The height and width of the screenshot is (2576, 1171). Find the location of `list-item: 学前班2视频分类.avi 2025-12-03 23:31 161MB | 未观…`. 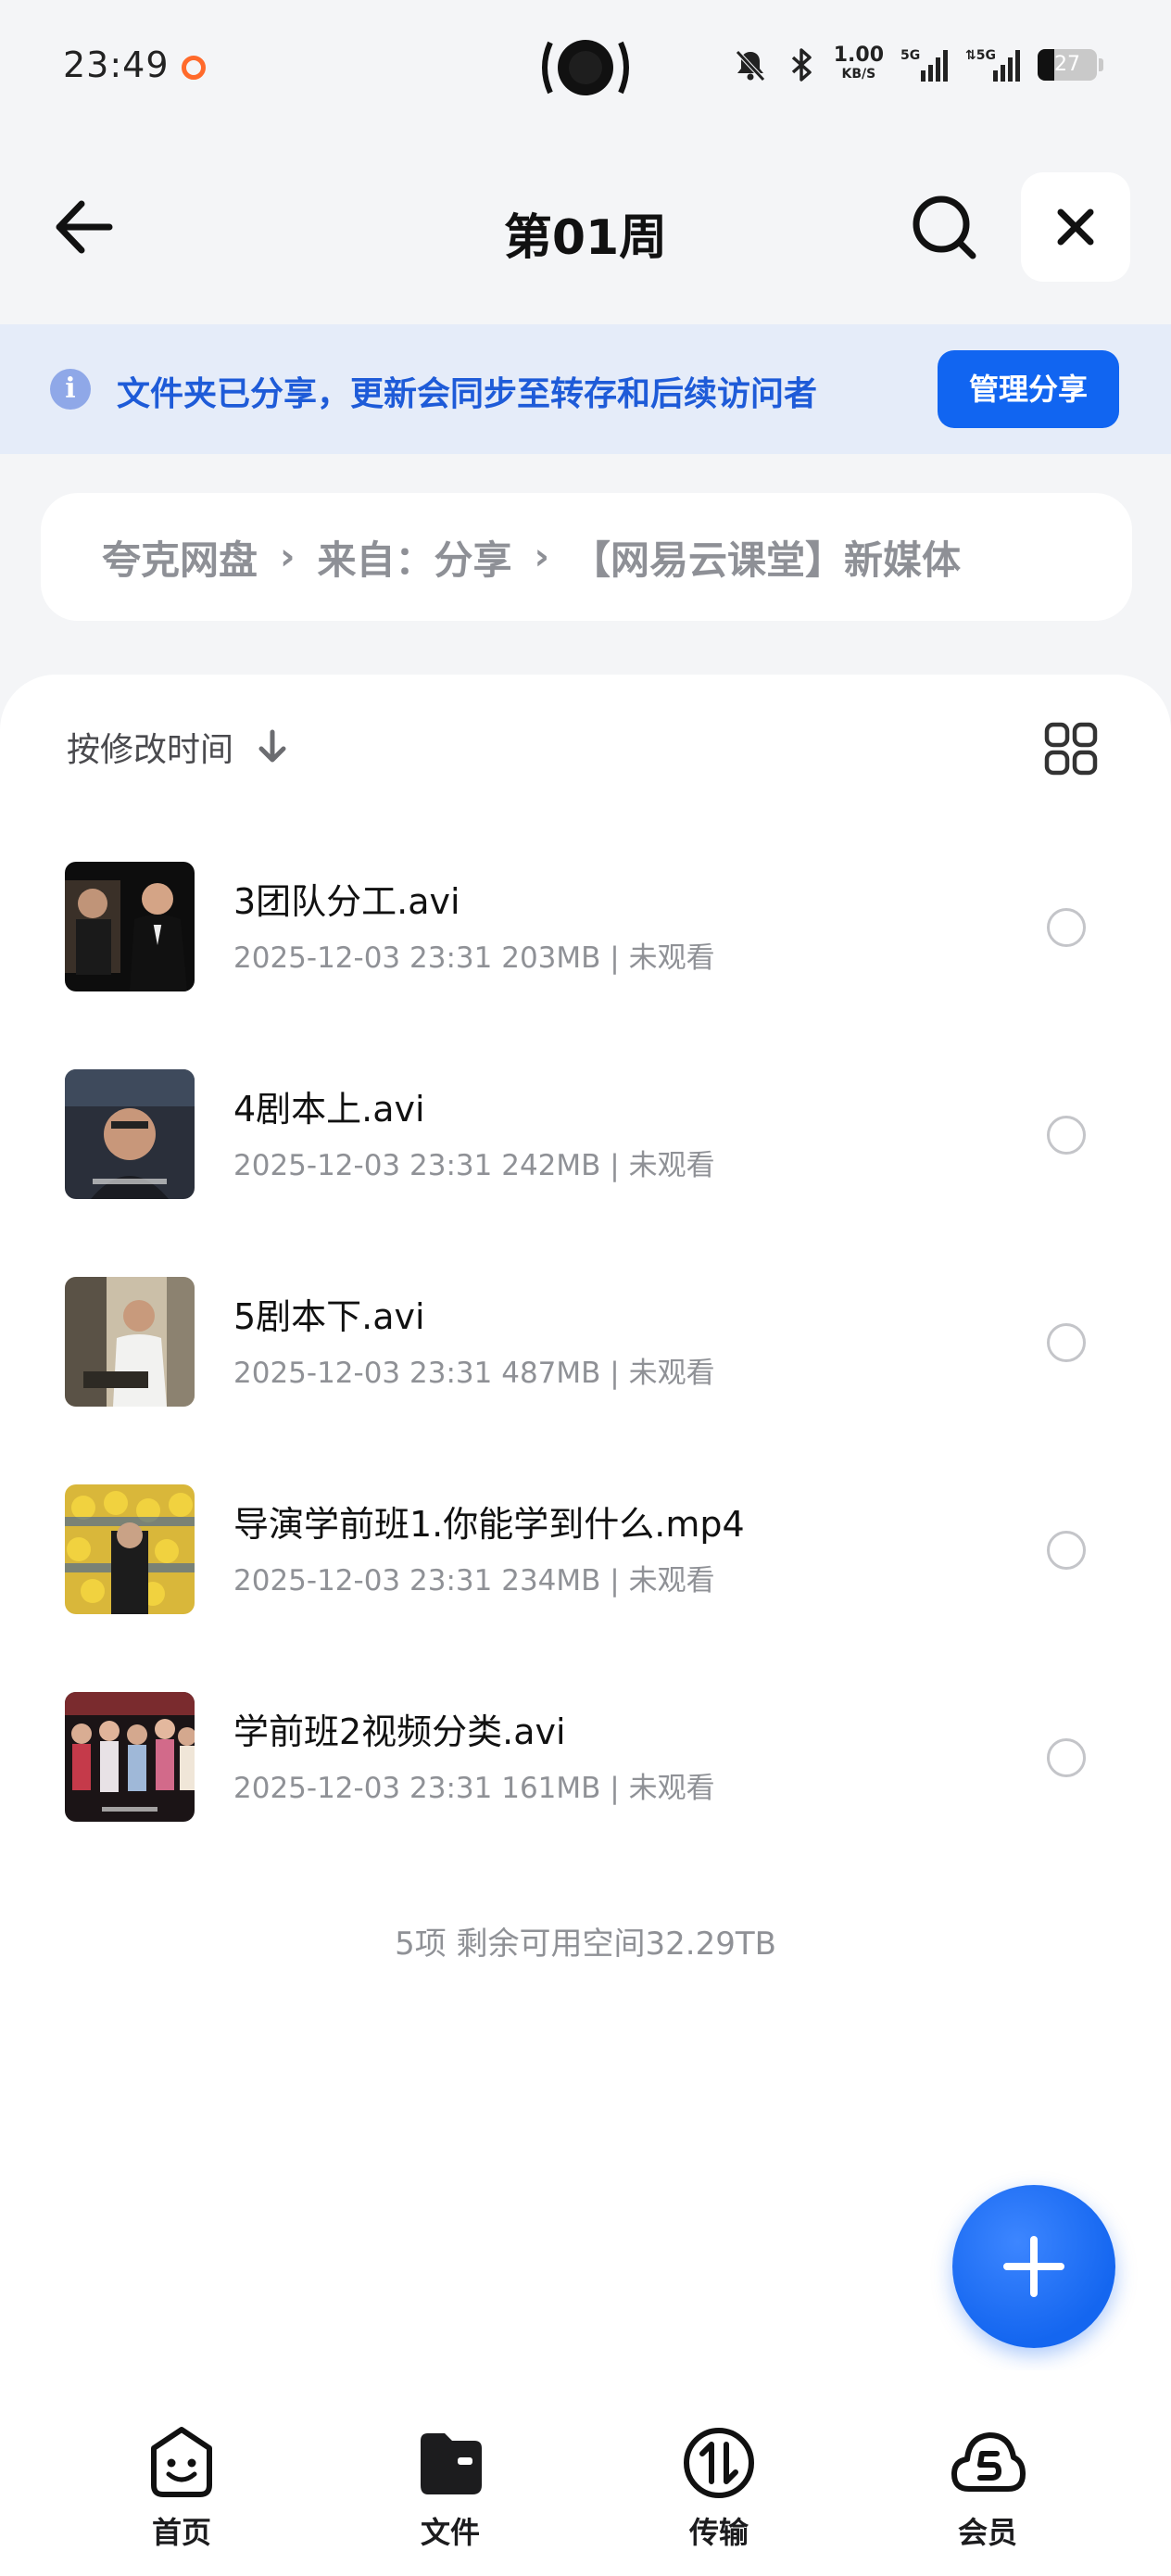

list-item: 学前班2视频分类.avi 2025-12-03 23:31 161MB | 未观… is located at coordinates (585, 1784).